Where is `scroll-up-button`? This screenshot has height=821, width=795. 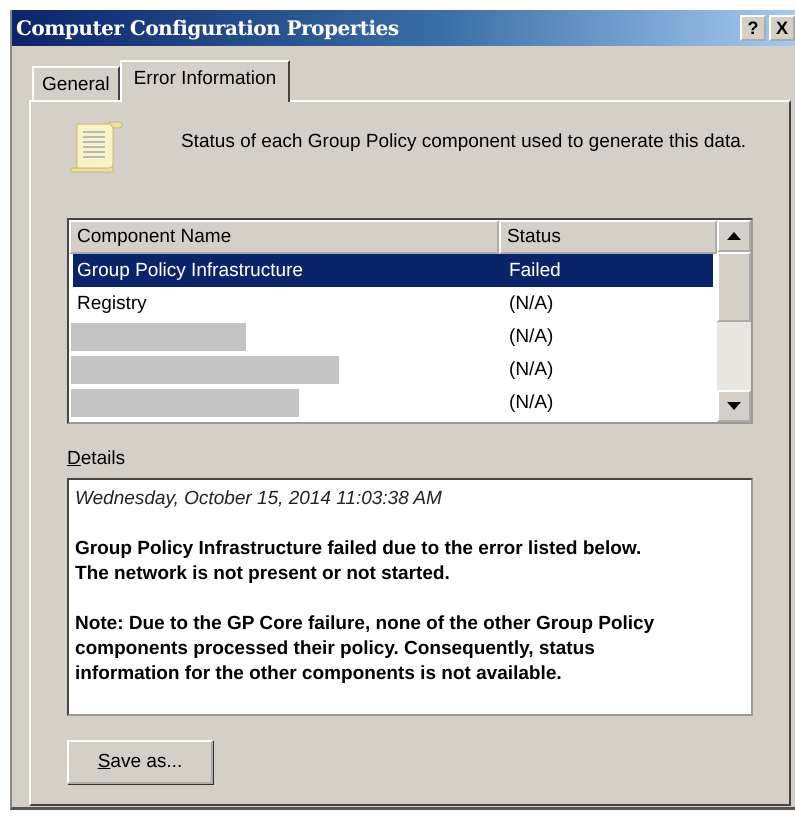 scroll-up-button is located at coordinates (734, 236).